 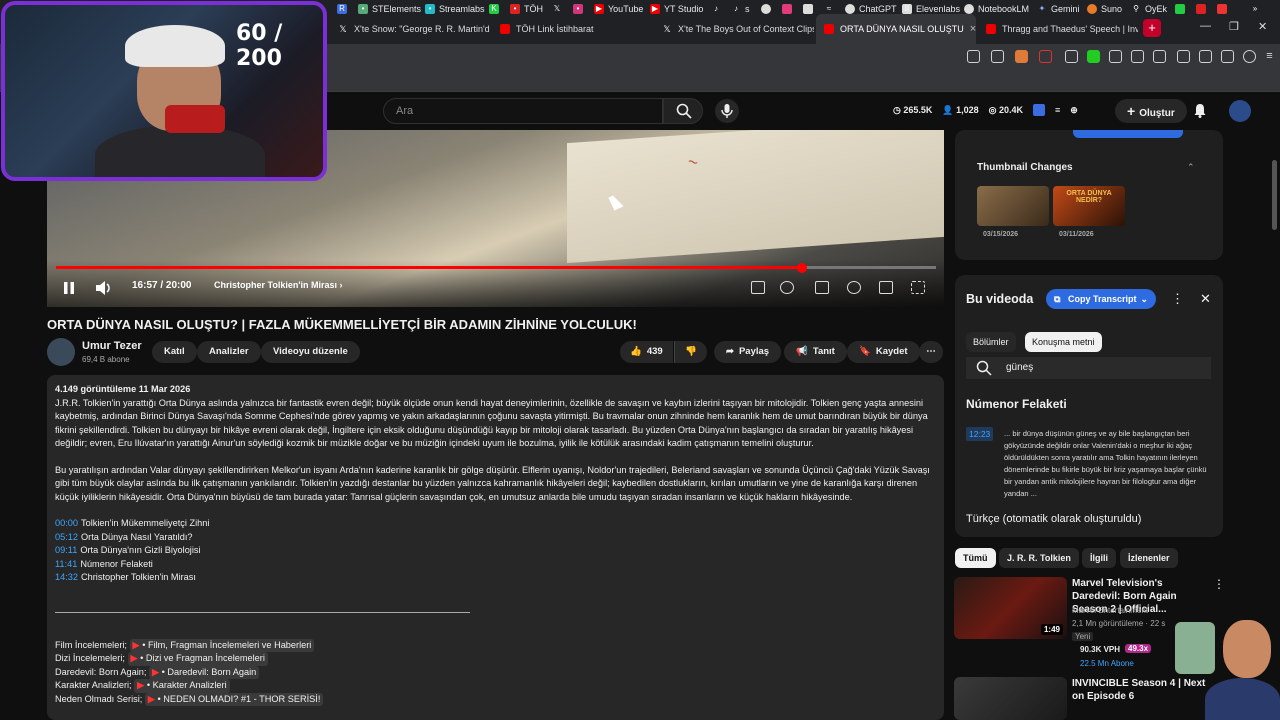 What do you see at coordinates (1104, 9) in the screenshot?
I see `bookmark-suno: Suno` at bounding box center [1104, 9].